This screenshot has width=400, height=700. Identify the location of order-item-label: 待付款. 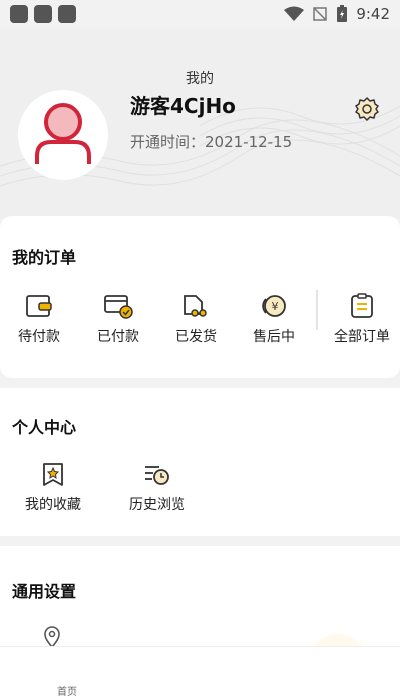
(39, 337).